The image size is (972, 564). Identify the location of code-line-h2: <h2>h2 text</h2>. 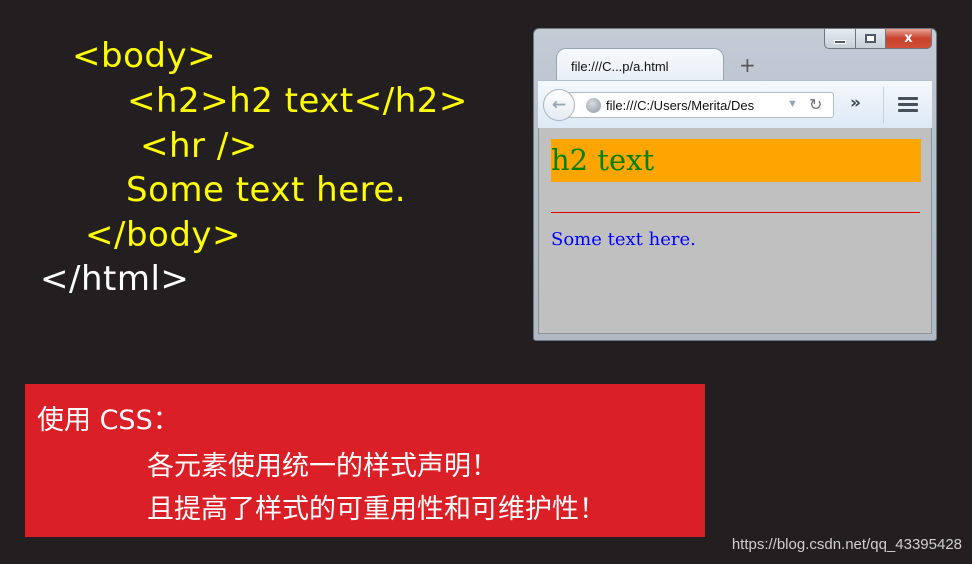
(297, 101).